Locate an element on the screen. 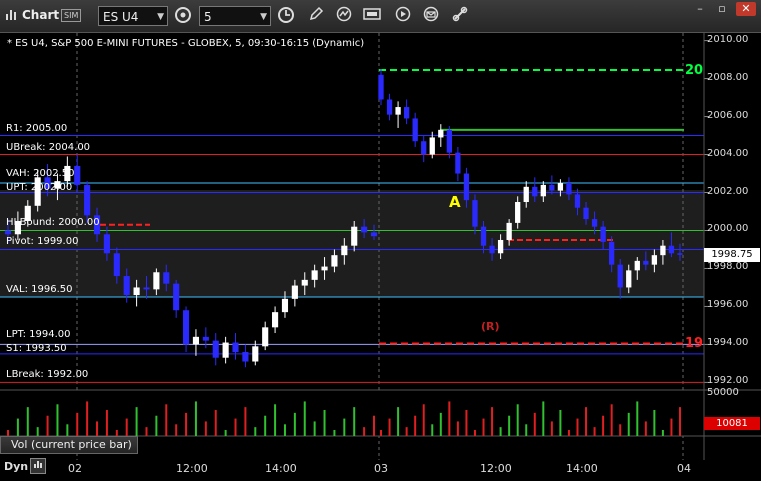  interval-select: 5 ▼ is located at coordinates (235, 16).